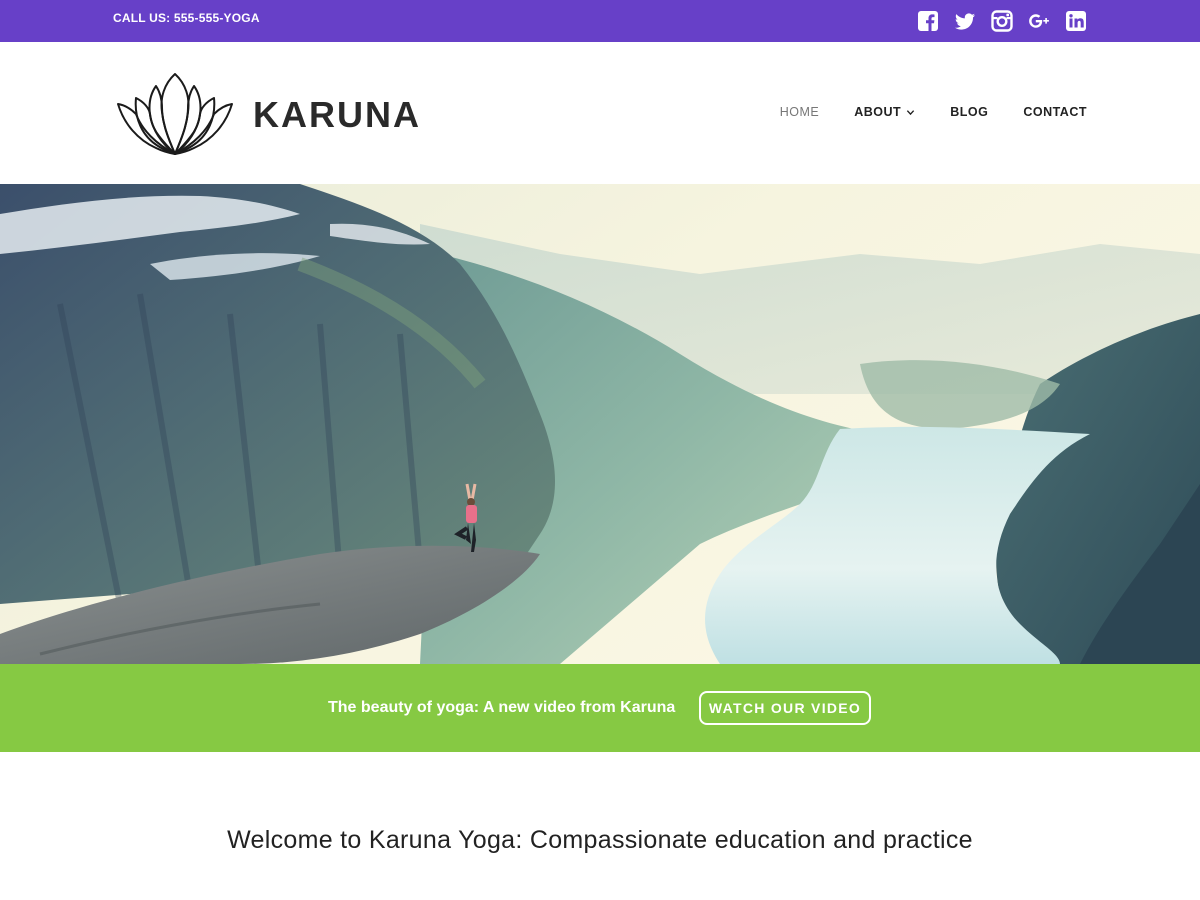  I want to click on nav-item-about: ABOUT, so click(884, 112).